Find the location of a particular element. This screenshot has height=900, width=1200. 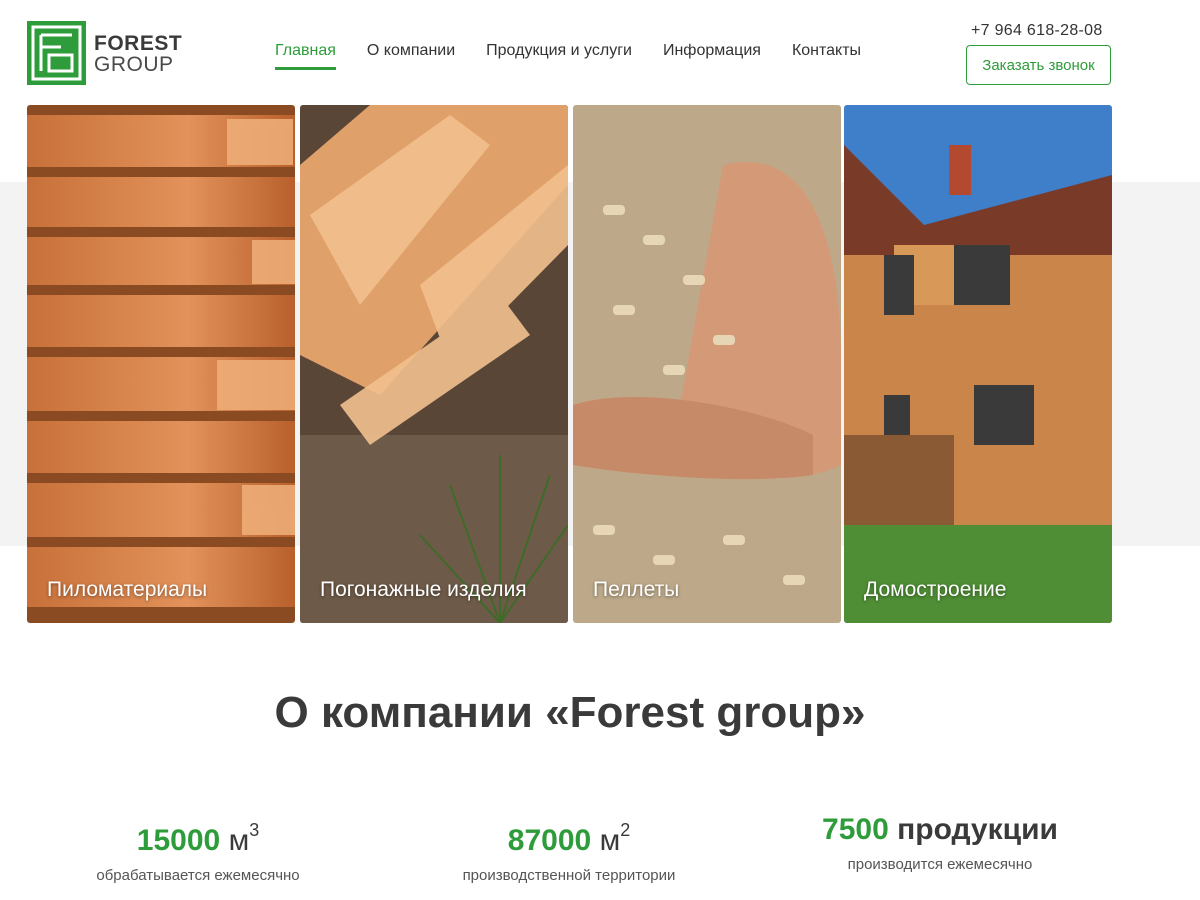

logo: FOREST GROUP is located at coordinates (107, 53).